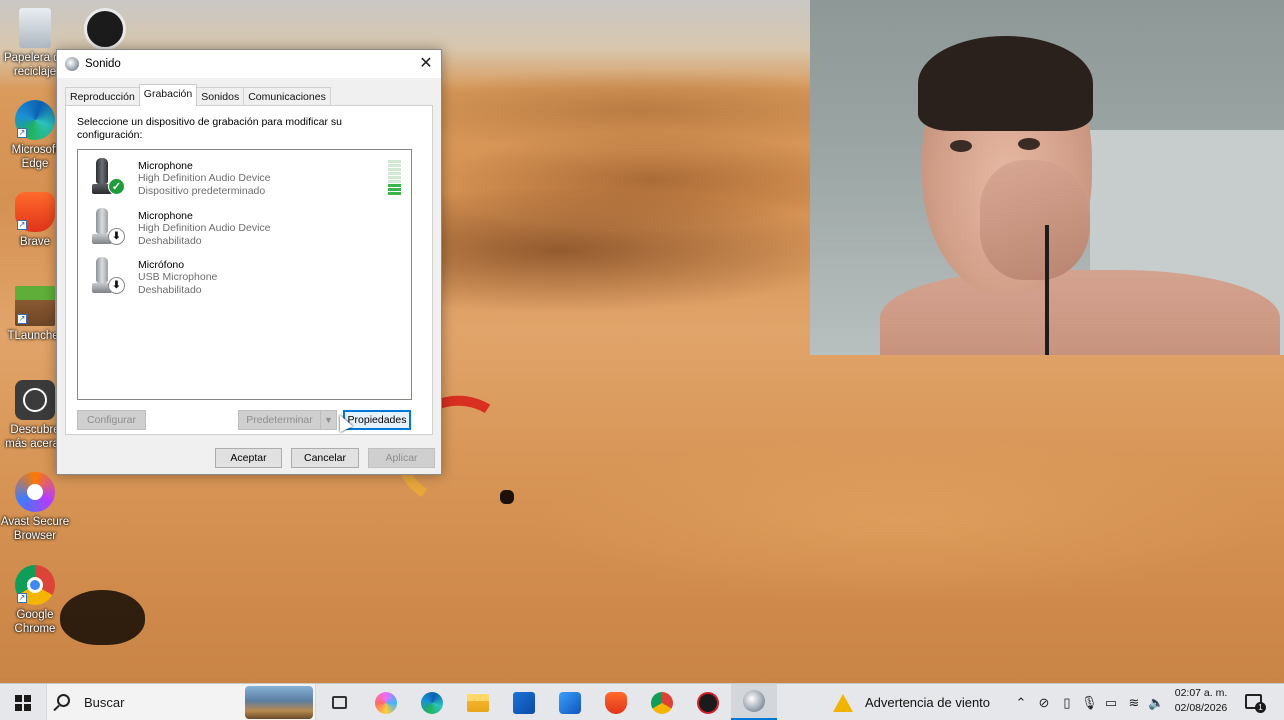 This screenshot has width=1284, height=720. What do you see at coordinates (570, 702) in the screenshot?
I see `outlook-icon` at bounding box center [570, 702].